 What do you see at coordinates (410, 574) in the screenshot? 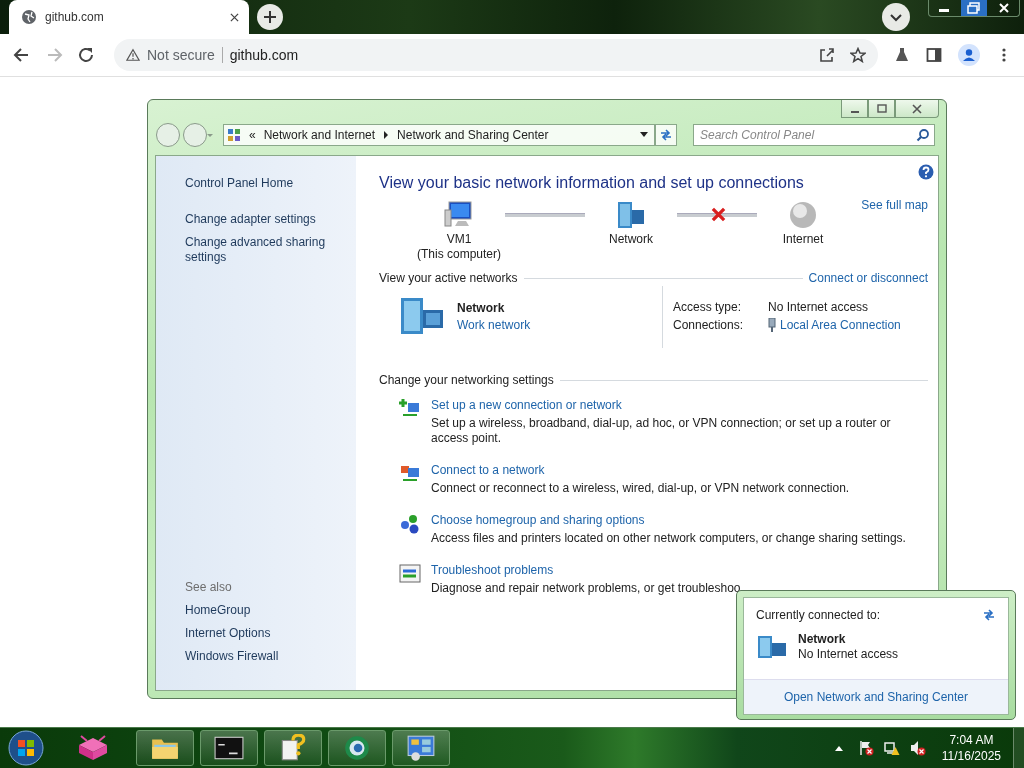
I see `troubleshoot-icon` at bounding box center [410, 574].